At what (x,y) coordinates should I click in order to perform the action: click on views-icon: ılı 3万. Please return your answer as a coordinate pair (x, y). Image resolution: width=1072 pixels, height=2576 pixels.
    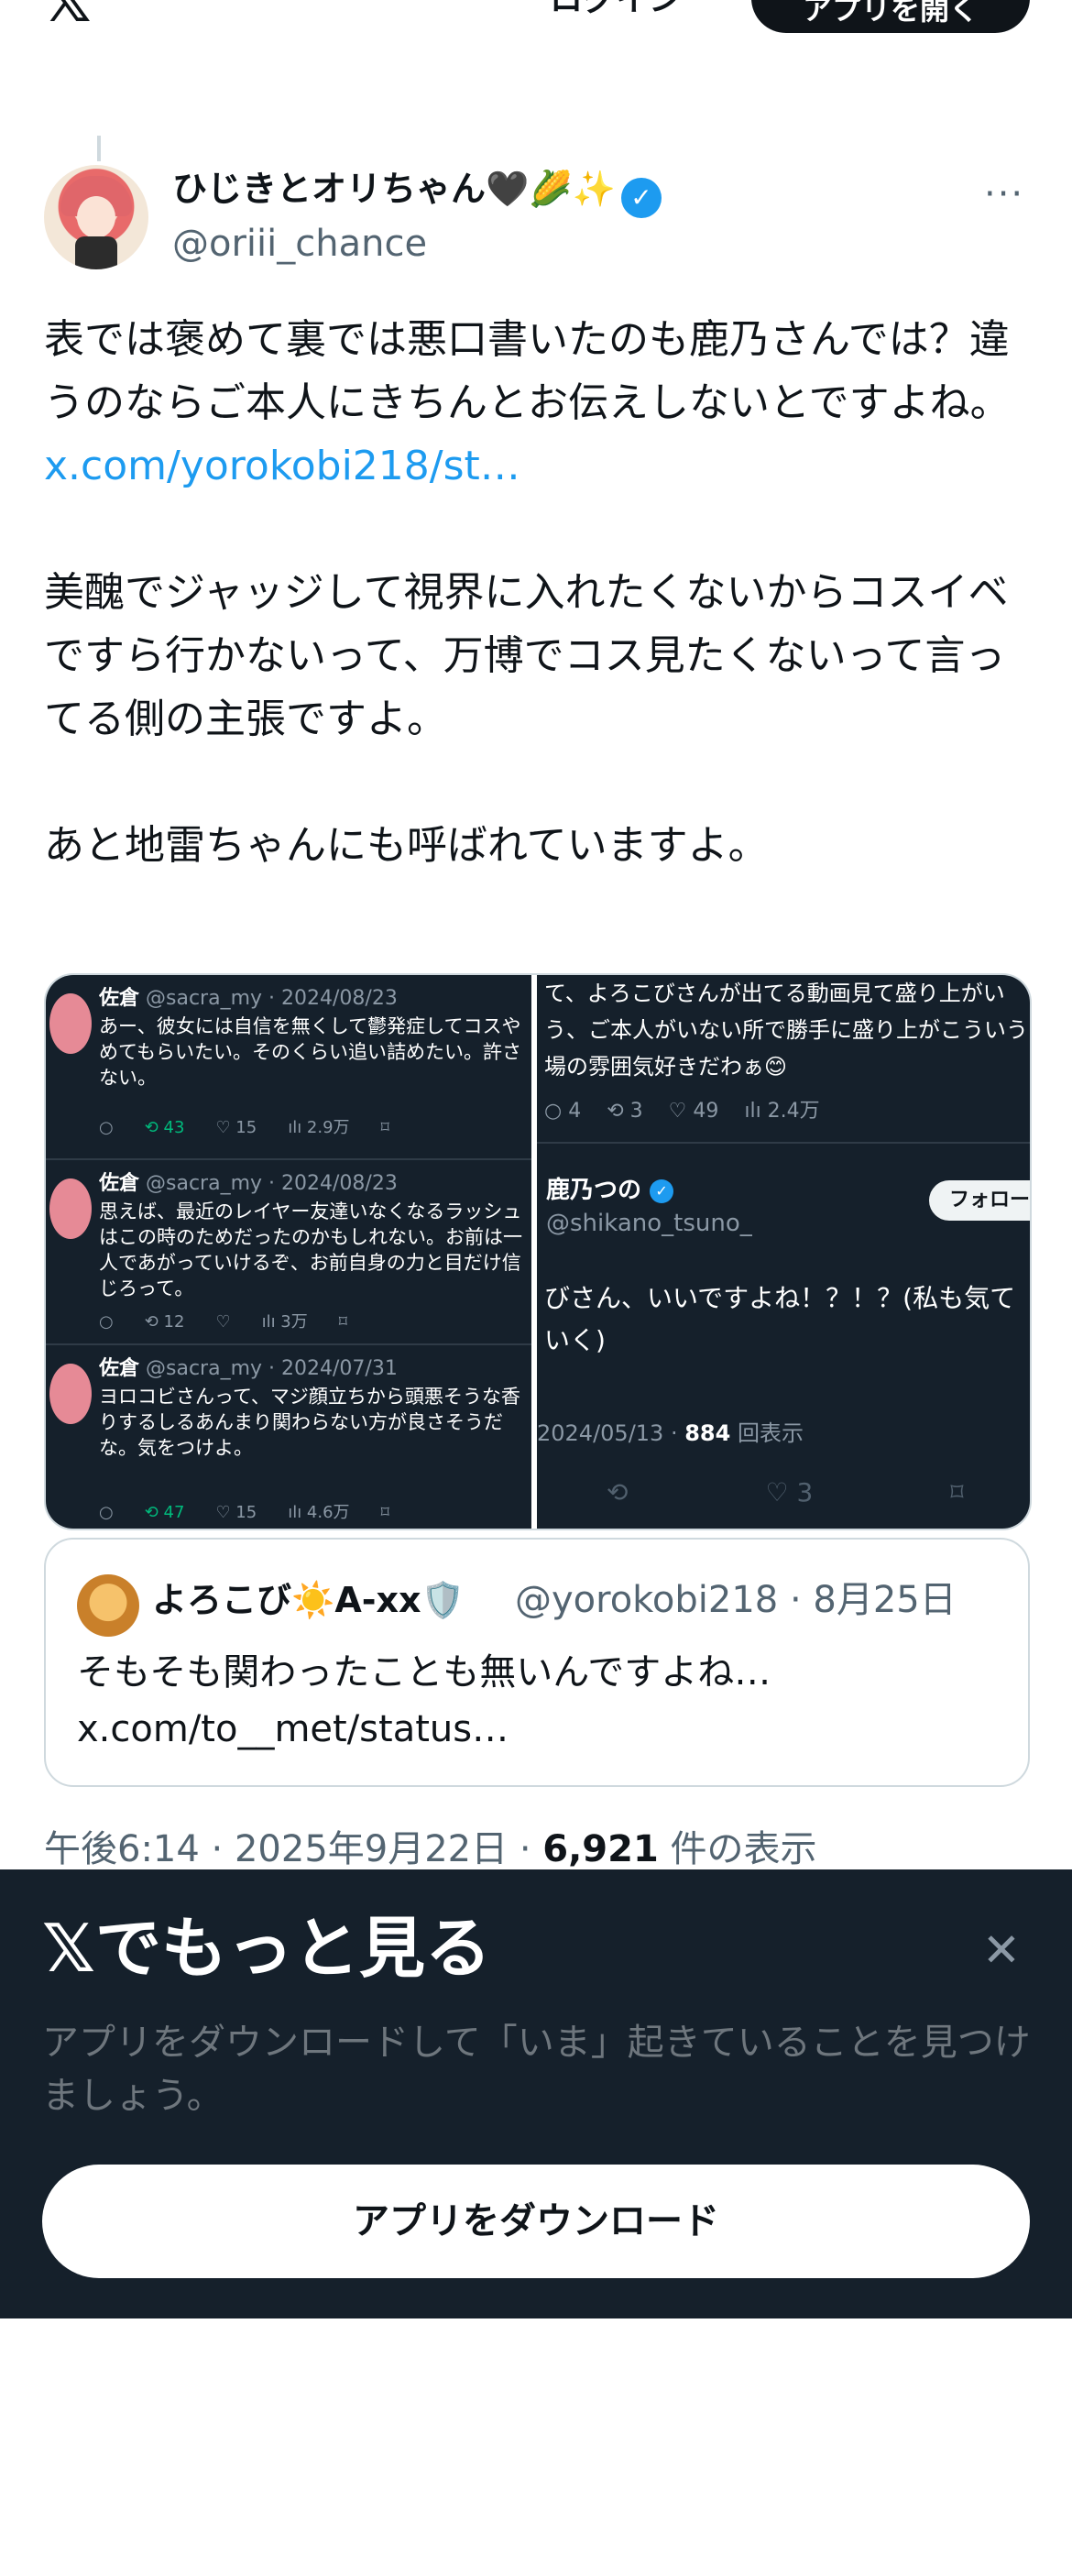
    Looking at the image, I should click on (284, 1322).